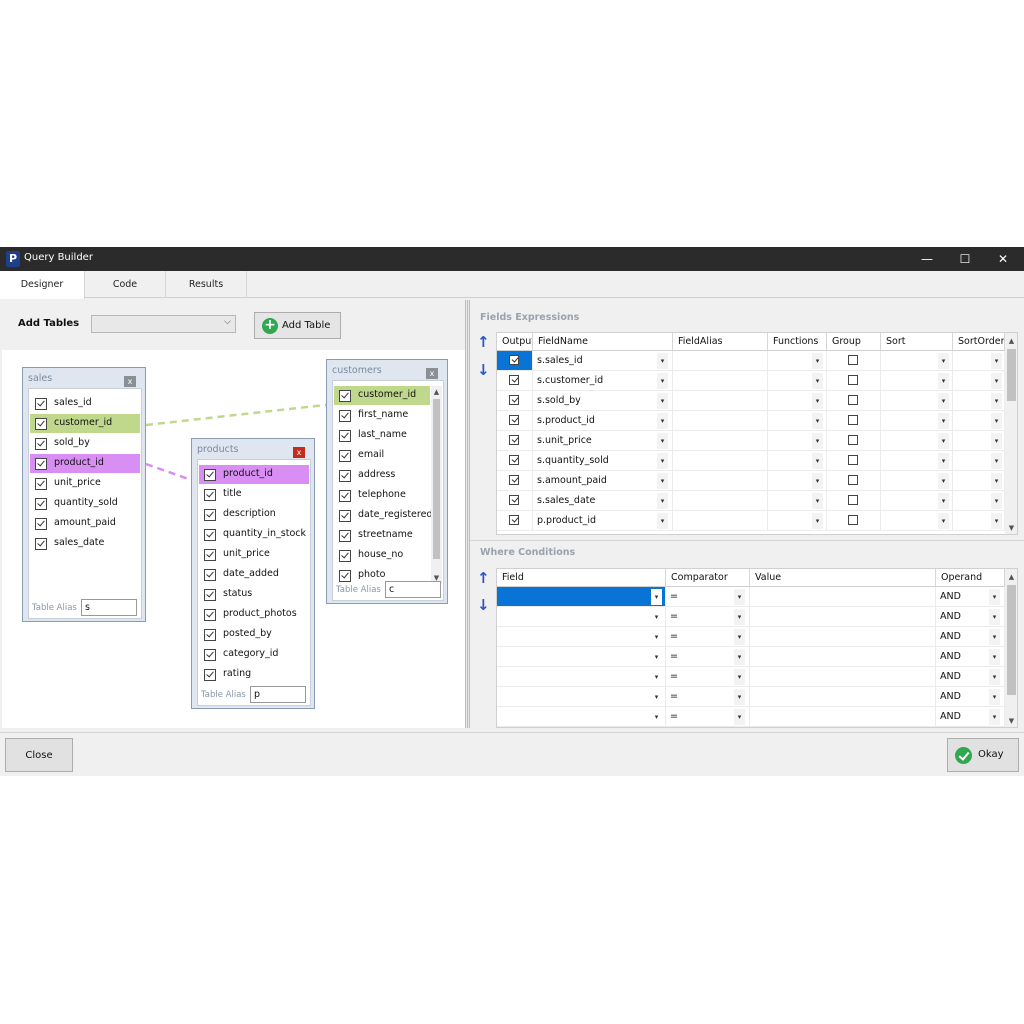 This screenshot has height=1024, width=1024. Describe the element at coordinates (254, 574) in the screenshot. I see `field-products-date_added: date_added` at that location.